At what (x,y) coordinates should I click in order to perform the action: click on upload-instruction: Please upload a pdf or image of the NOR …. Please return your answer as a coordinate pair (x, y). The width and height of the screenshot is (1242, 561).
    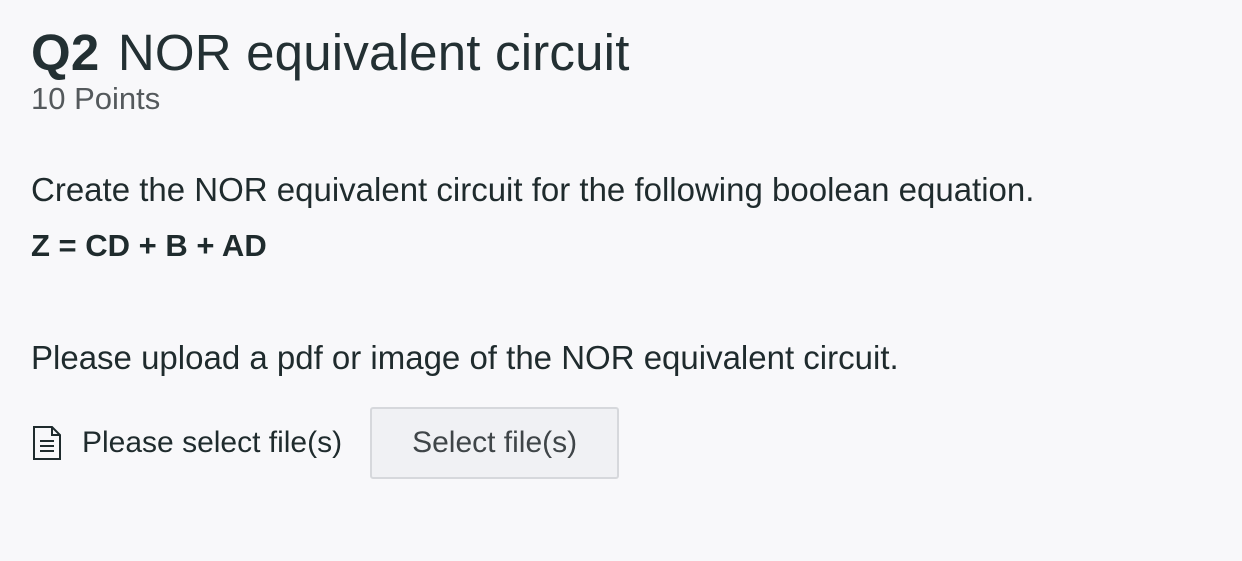
    Looking at the image, I should click on (465, 357).